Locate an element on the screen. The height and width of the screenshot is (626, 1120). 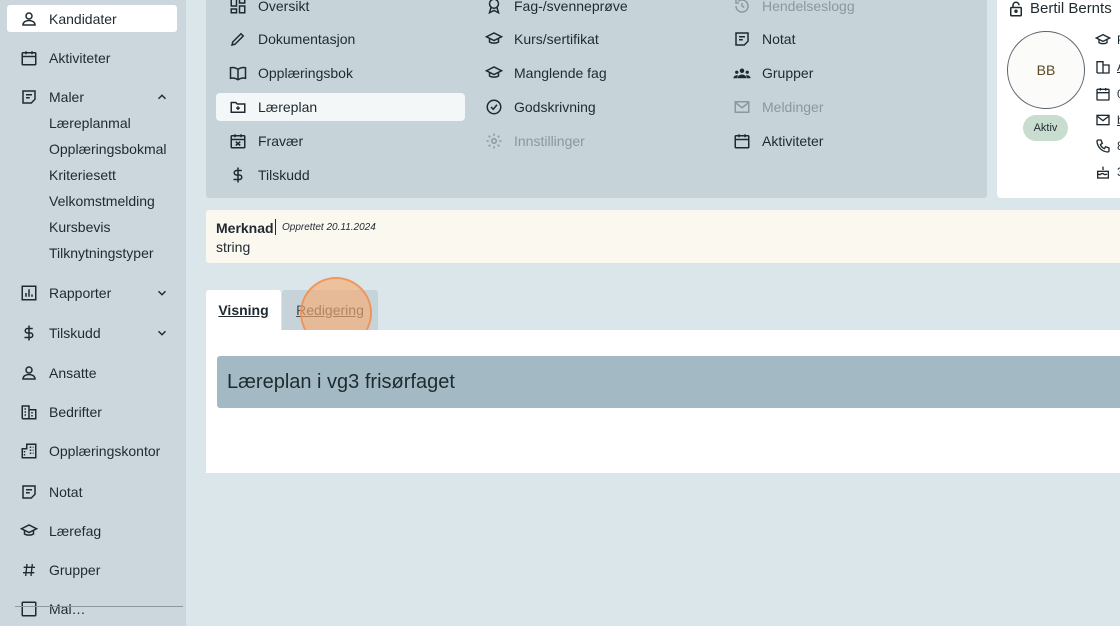
sidebar-subitem-opplaeringsbokmal: Opplæringsbokmal is located at coordinates (108, 149).